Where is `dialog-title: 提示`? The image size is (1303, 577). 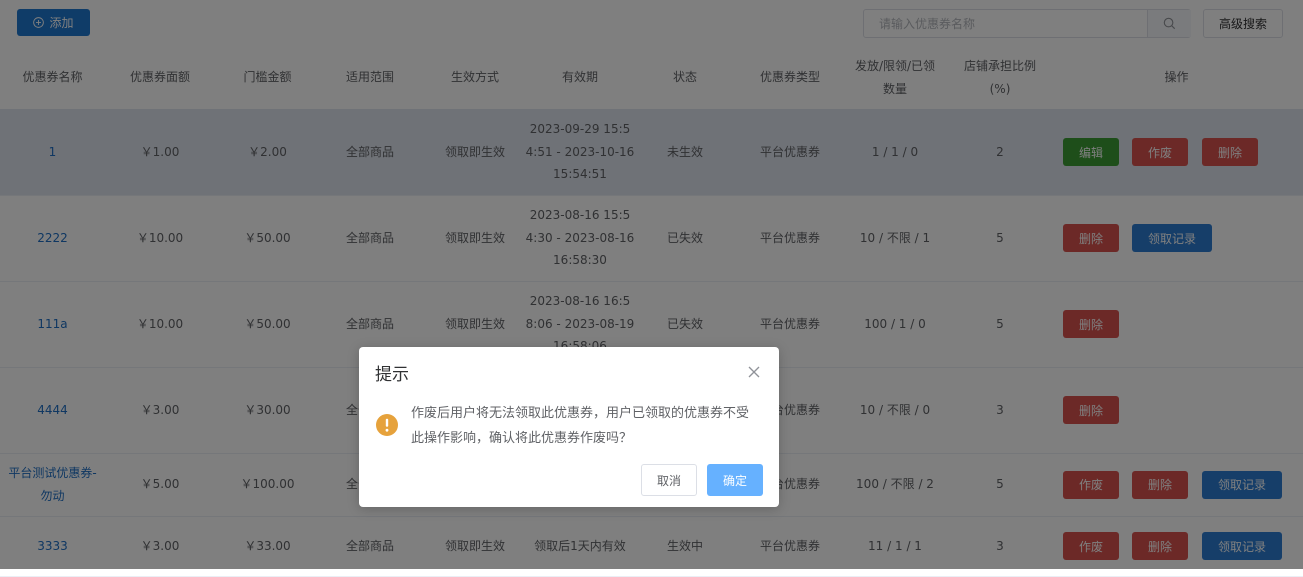 dialog-title: 提示 is located at coordinates (392, 375).